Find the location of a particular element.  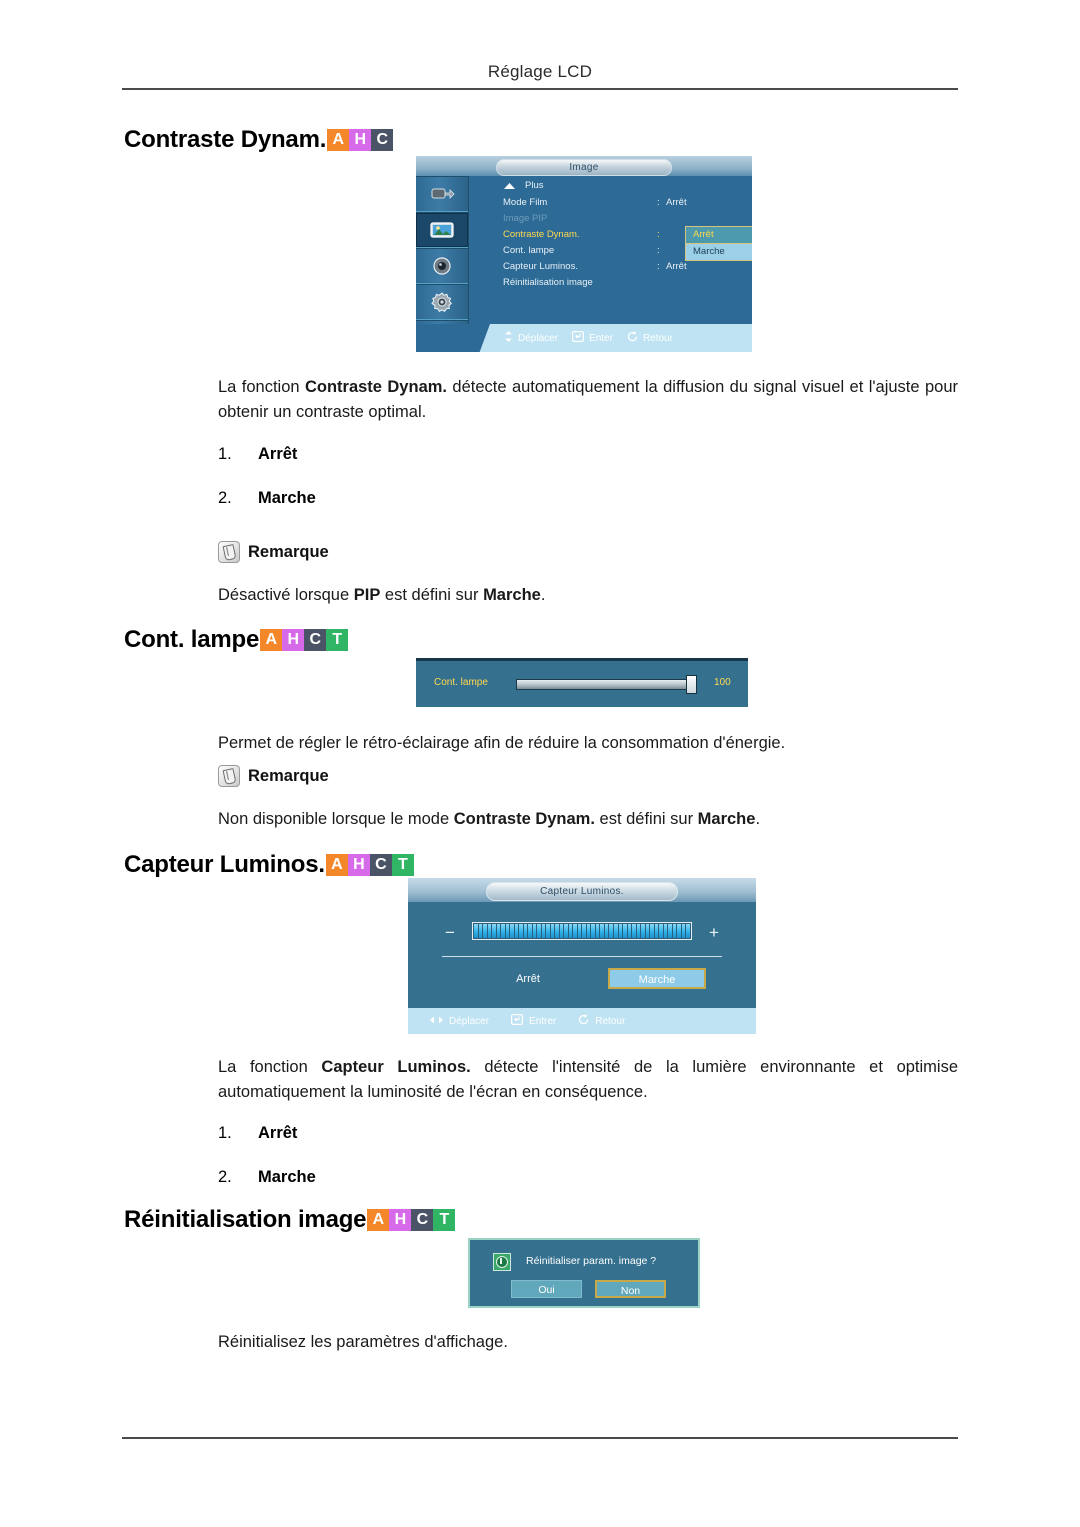

badge-group: A H C is located at coordinates (360, 140).